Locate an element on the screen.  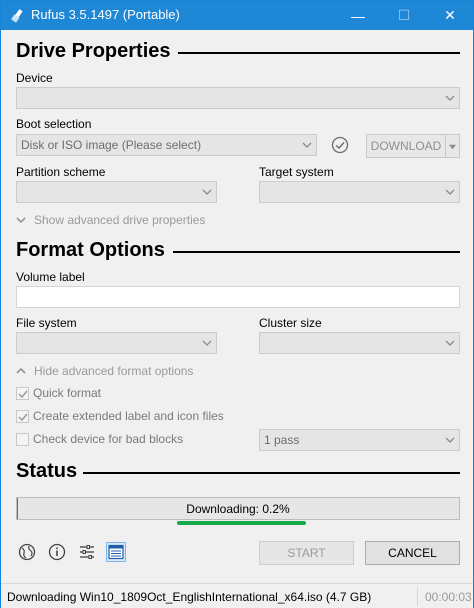
settings-icon is located at coordinates (87, 552).